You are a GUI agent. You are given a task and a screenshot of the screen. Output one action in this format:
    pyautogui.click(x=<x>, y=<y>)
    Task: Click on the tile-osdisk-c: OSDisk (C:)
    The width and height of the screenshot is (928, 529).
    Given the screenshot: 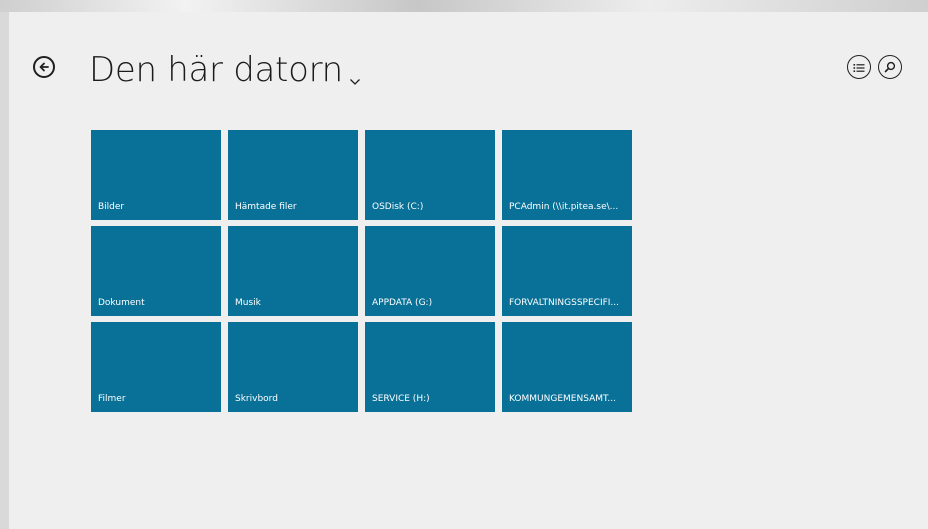 What is the action you would take?
    pyautogui.click(x=430, y=175)
    